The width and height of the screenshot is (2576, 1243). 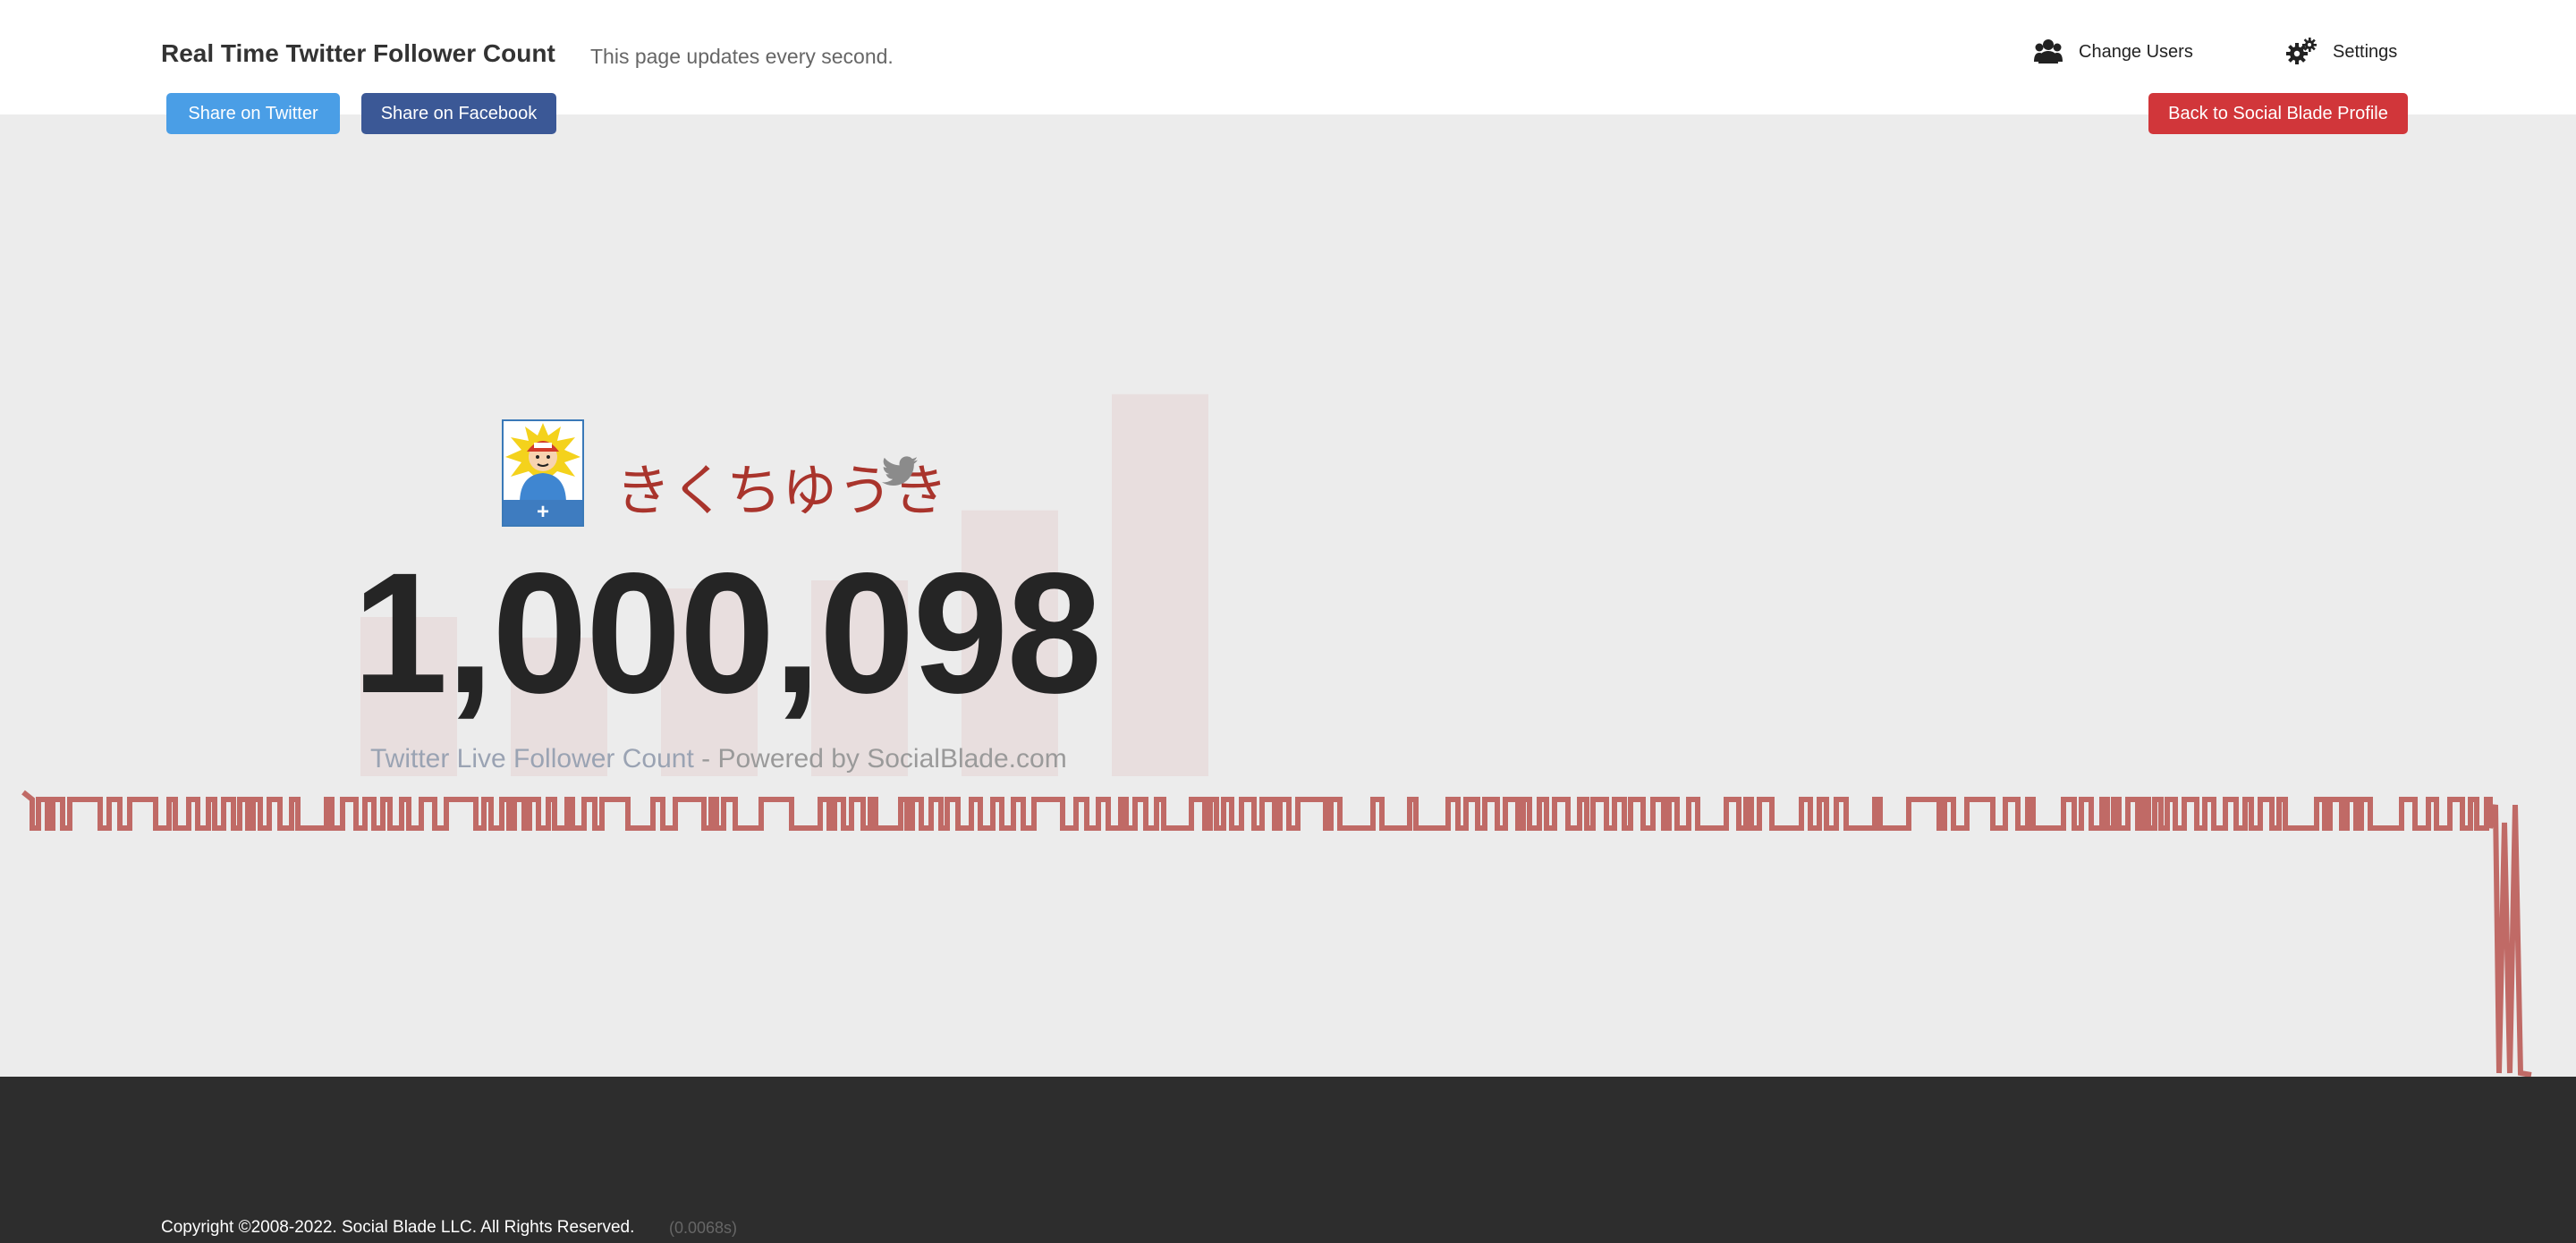 I want to click on render-time: (0.0068s), so click(x=703, y=1228).